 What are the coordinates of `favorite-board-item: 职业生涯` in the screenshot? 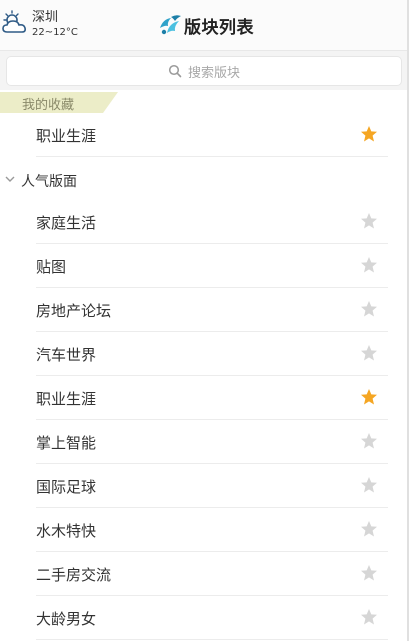 It's located at (212, 135).